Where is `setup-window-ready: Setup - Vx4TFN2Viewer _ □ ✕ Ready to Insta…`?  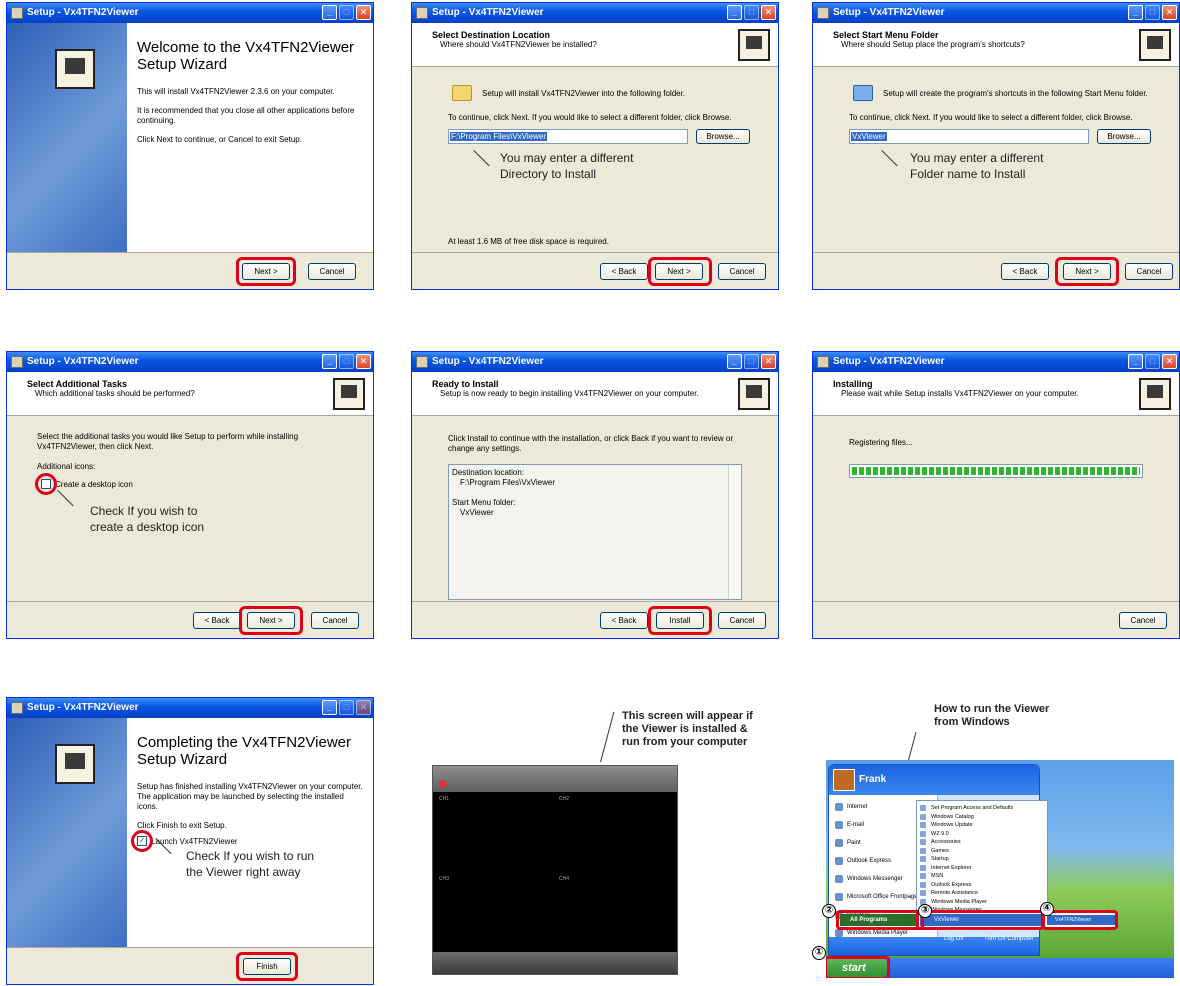
setup-window-ready: Setup - Vx4TFN2Viewer _ □ ✕ Ready to Insta… is located at coordinates (595, 495).